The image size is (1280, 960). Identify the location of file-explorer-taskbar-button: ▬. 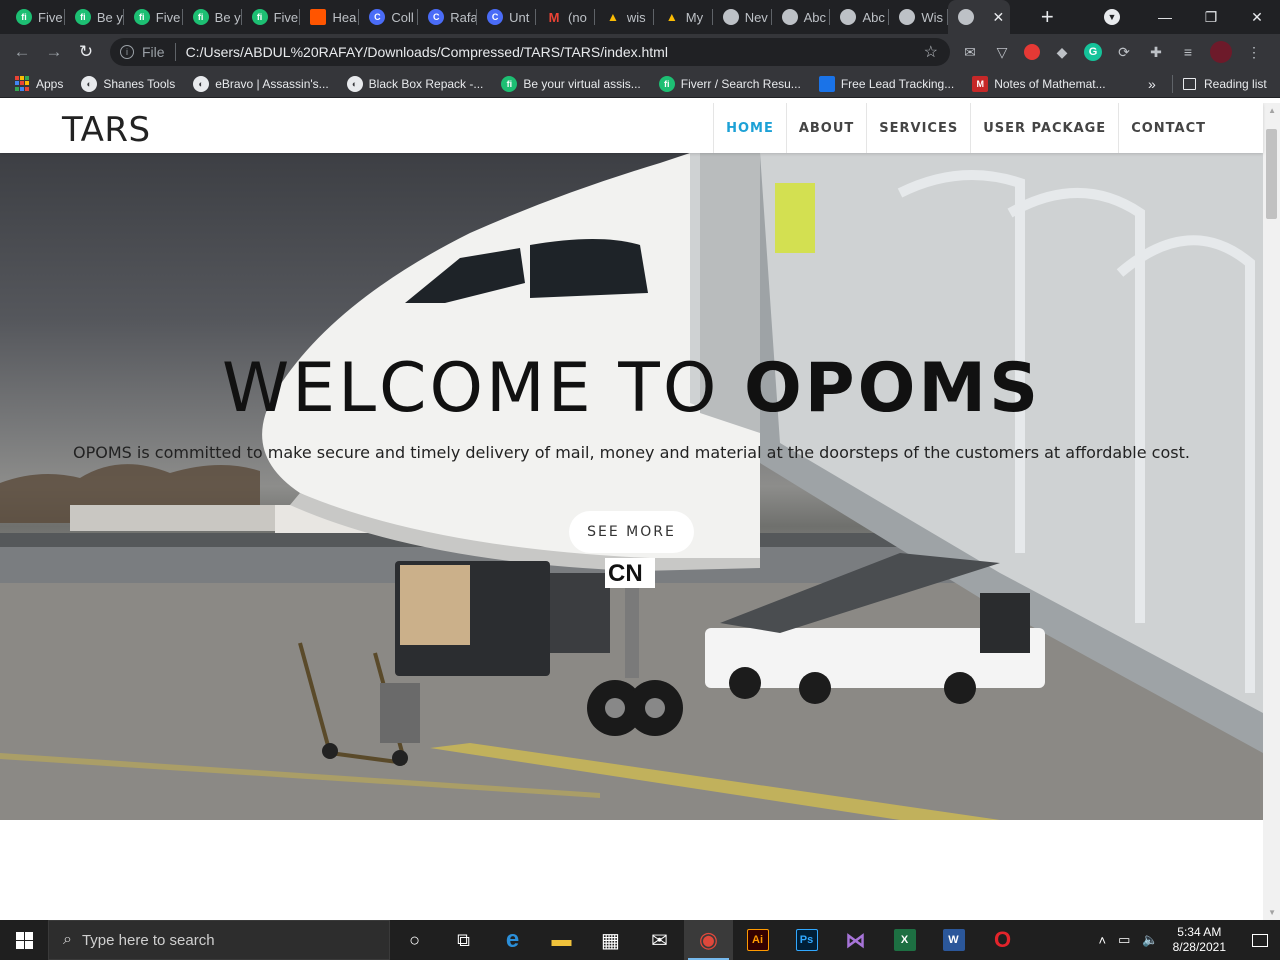
(561, 940).